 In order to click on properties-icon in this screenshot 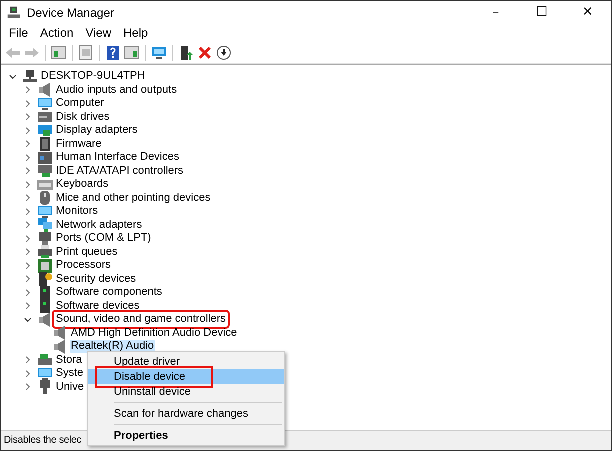, I will do `click(86, 52)`.